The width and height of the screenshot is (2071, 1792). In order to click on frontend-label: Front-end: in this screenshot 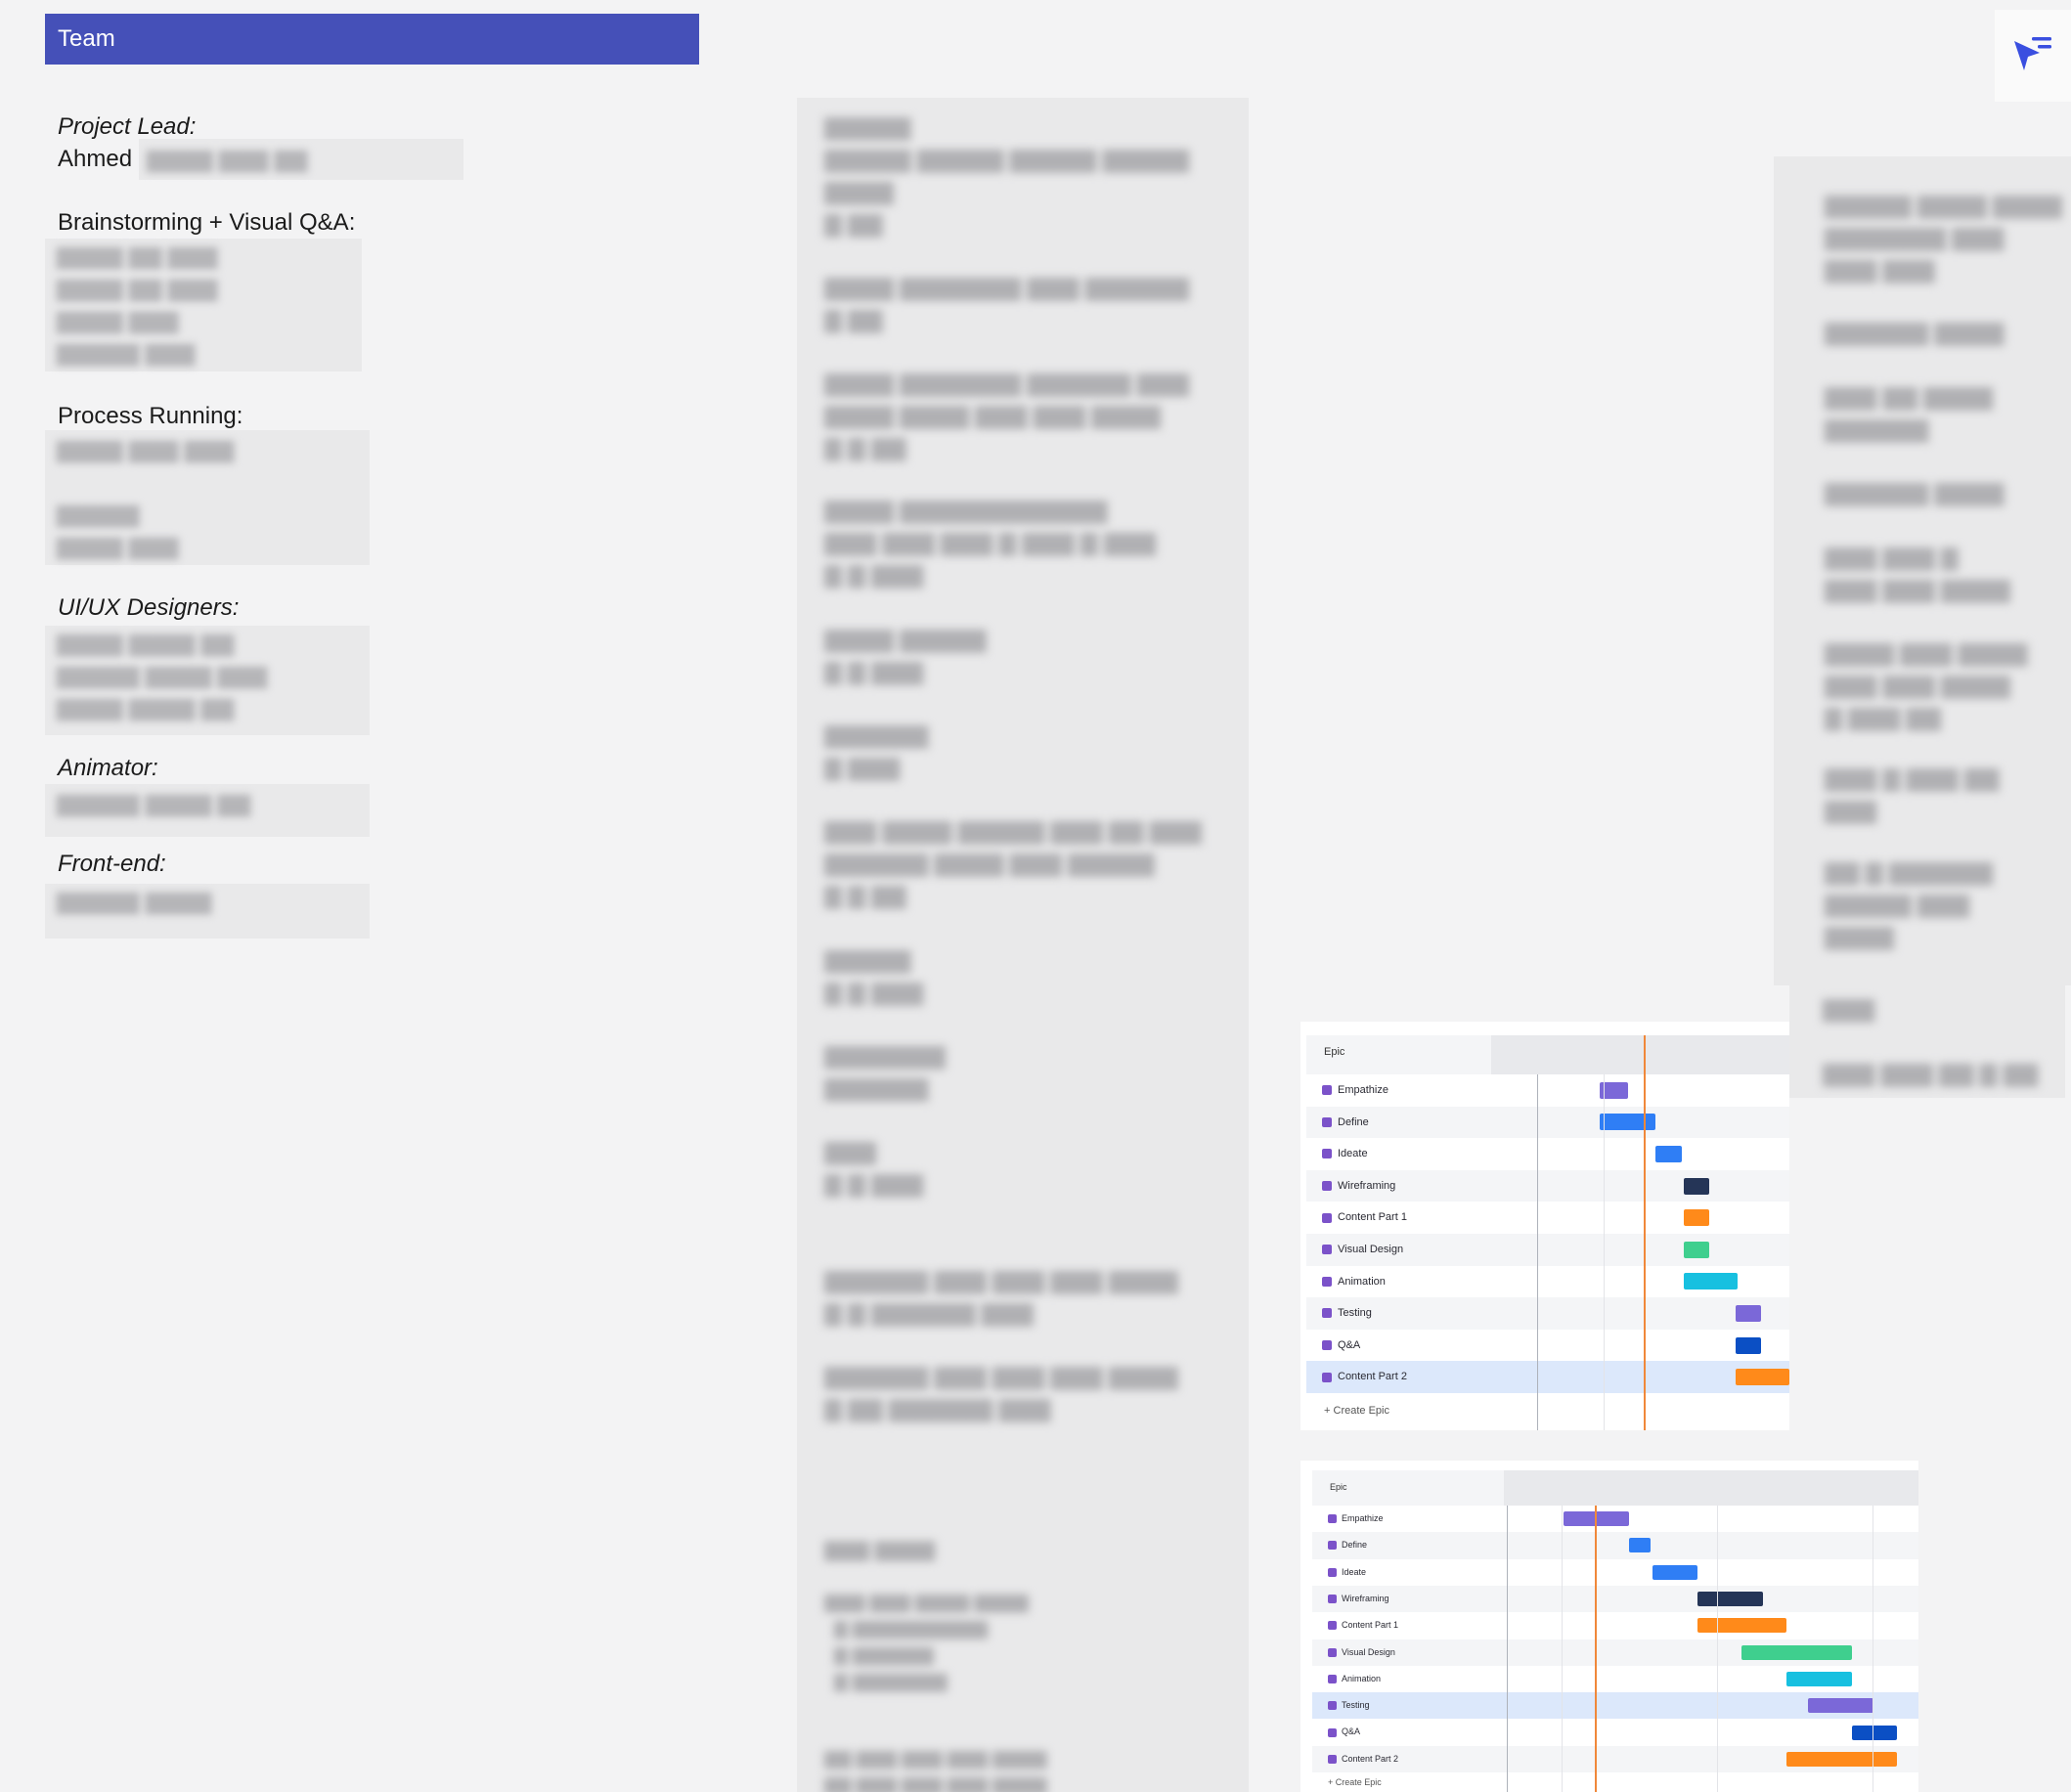, I will do `click(112, 864)`.